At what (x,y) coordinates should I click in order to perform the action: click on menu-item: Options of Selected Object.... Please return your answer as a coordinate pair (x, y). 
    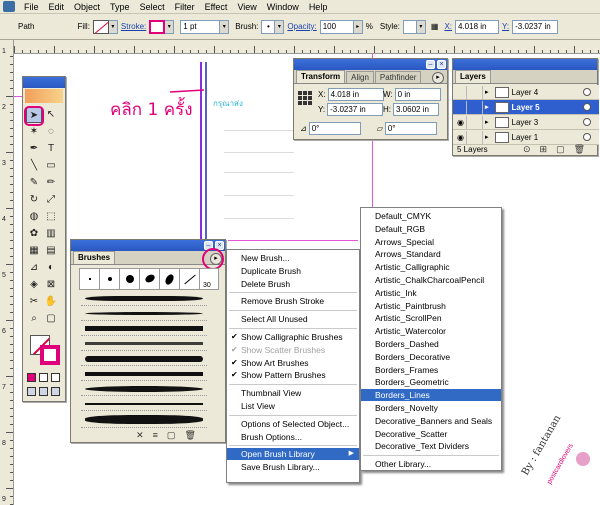
    Looking at the image, I should click on (293, 424).